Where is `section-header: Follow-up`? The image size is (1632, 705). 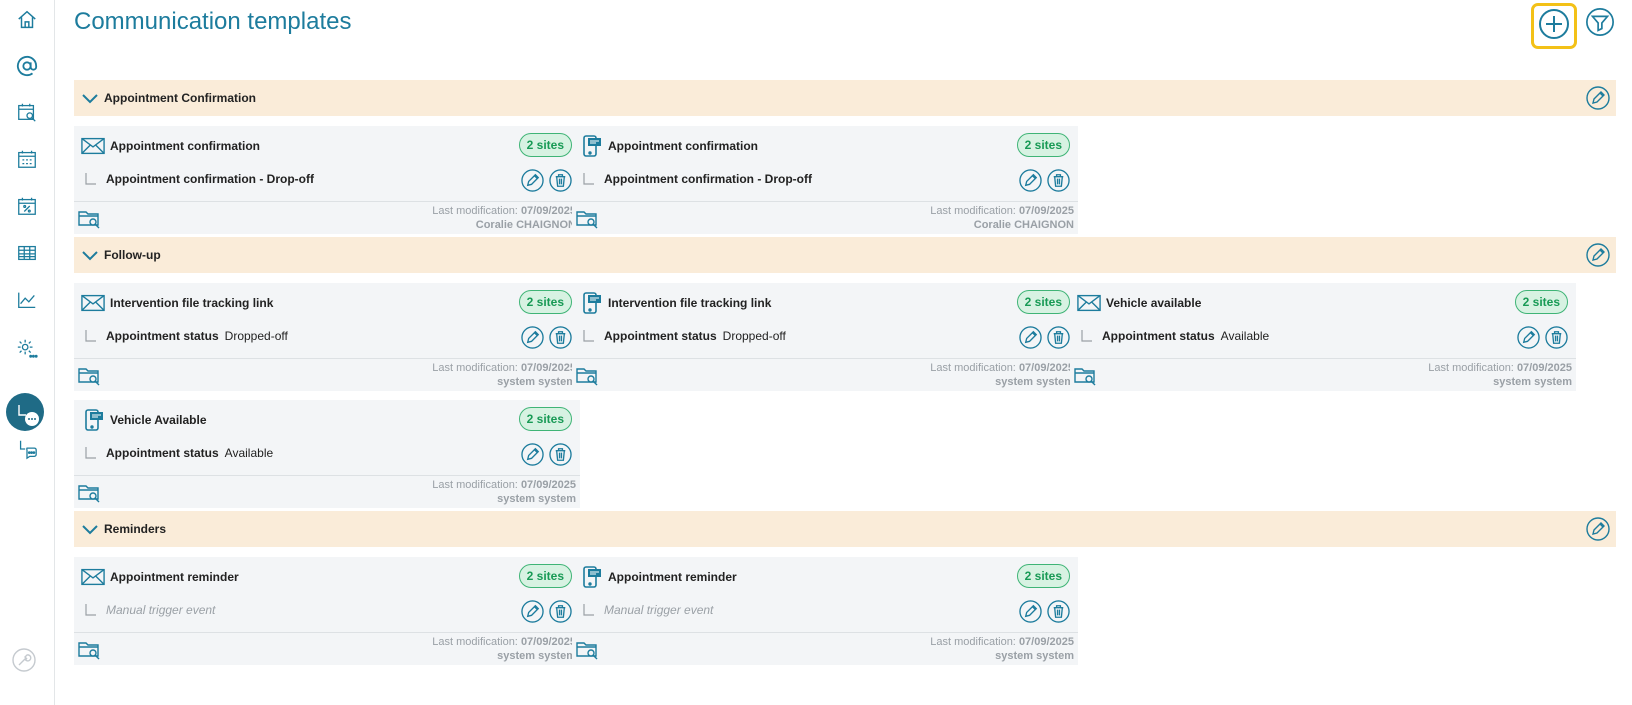 section-header: Follow-up is located at coordinates (845, 255).